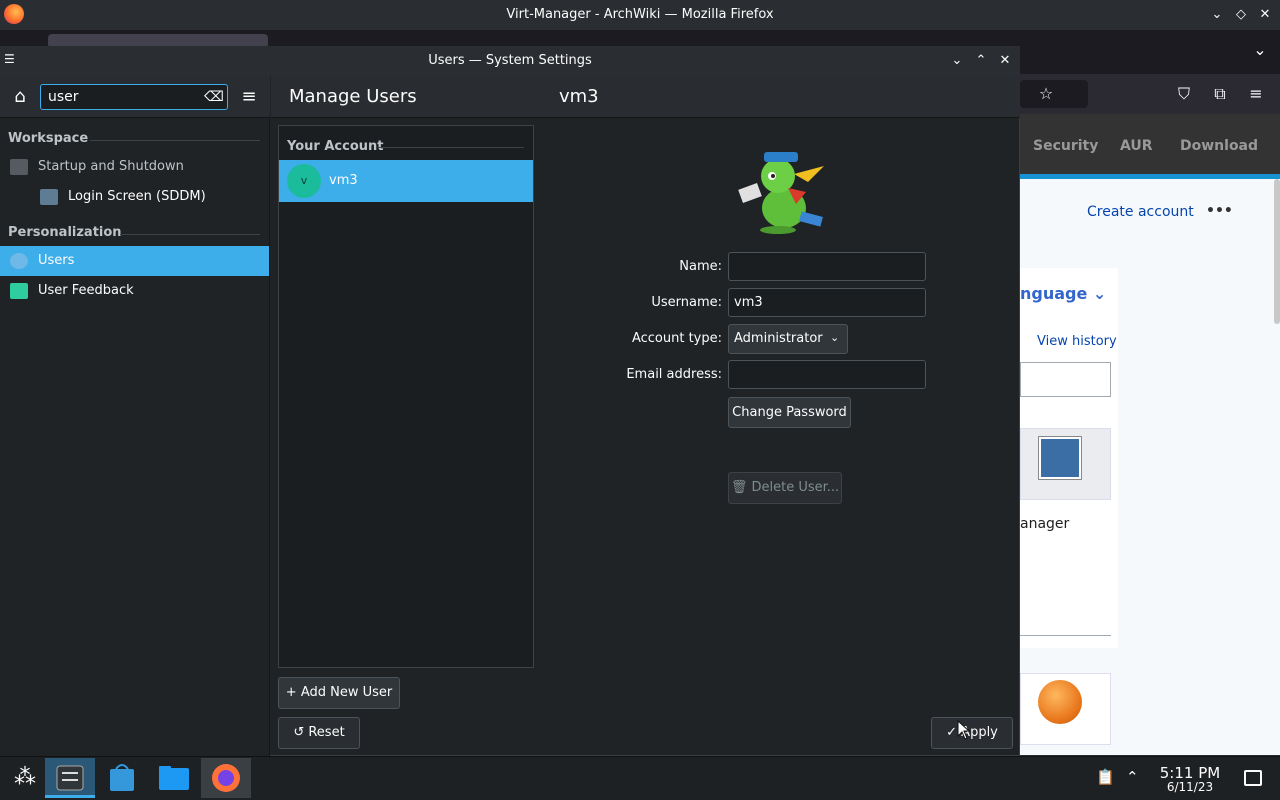 This screenshot has width=1280, height=800. Describe the element at coordinates (56, 260) in the screenshot. I see `sidebar-item-label: Users` at that location.